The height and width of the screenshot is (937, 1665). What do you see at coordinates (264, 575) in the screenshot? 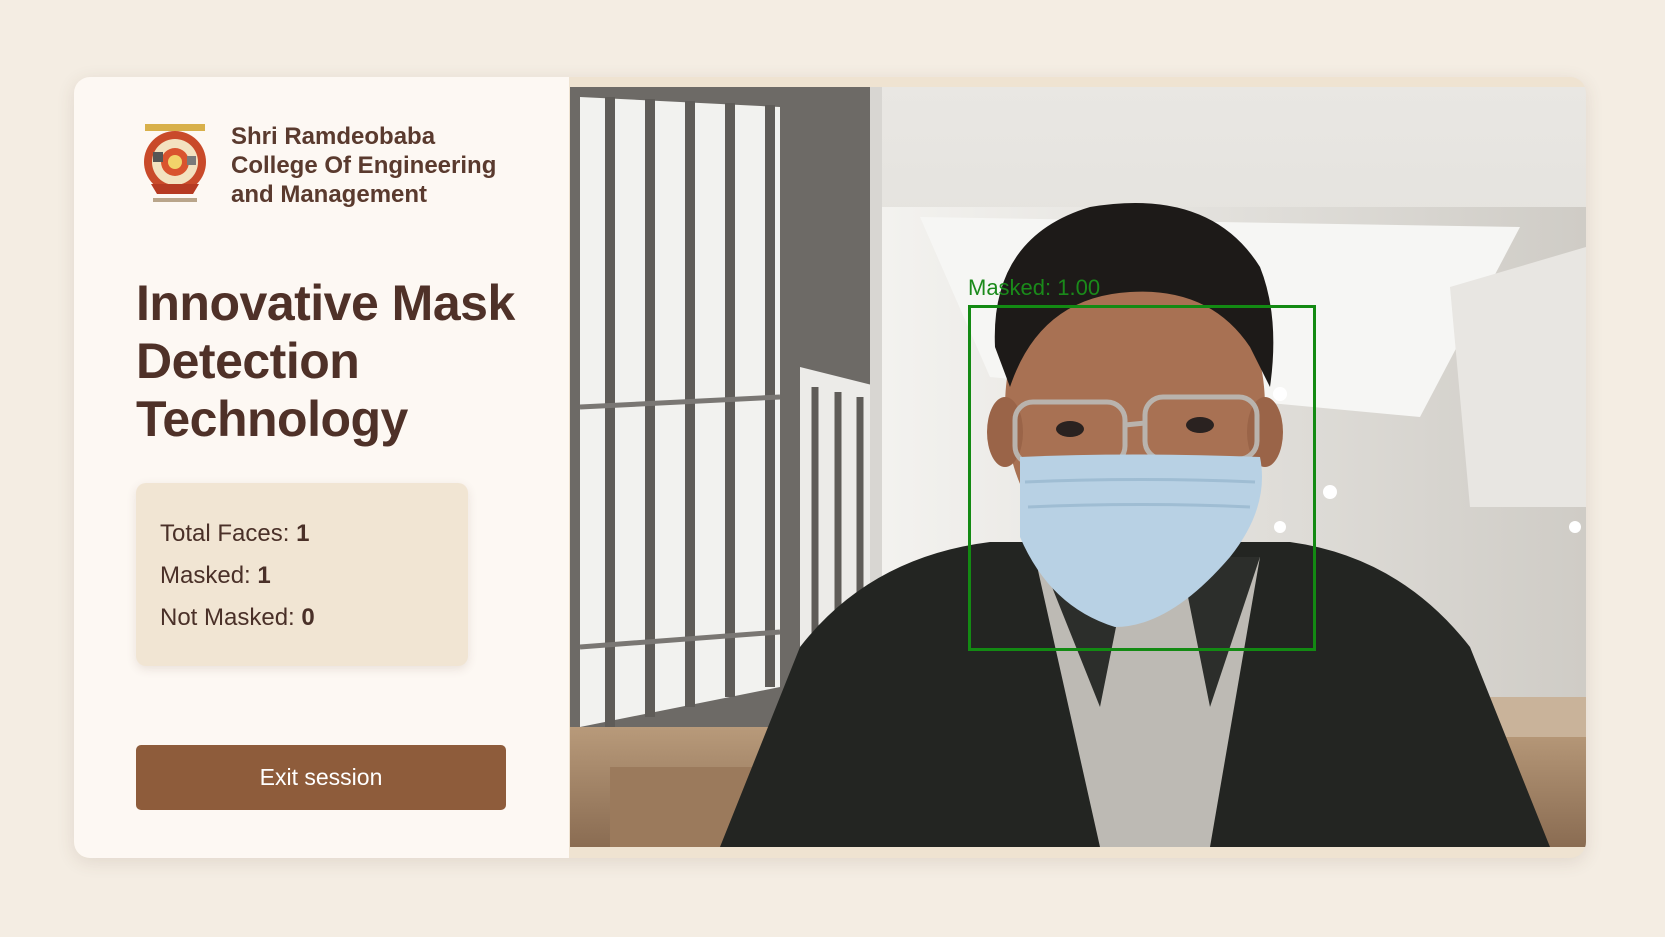
I see `stat-masked-value: 1` at bounding box center [264, 575].